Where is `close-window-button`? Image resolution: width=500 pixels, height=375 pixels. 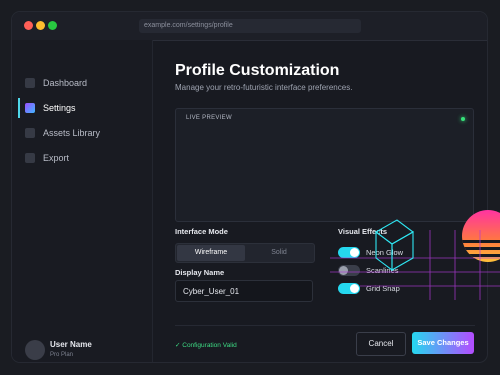
close-window-button is located at coordinates (28, 25).